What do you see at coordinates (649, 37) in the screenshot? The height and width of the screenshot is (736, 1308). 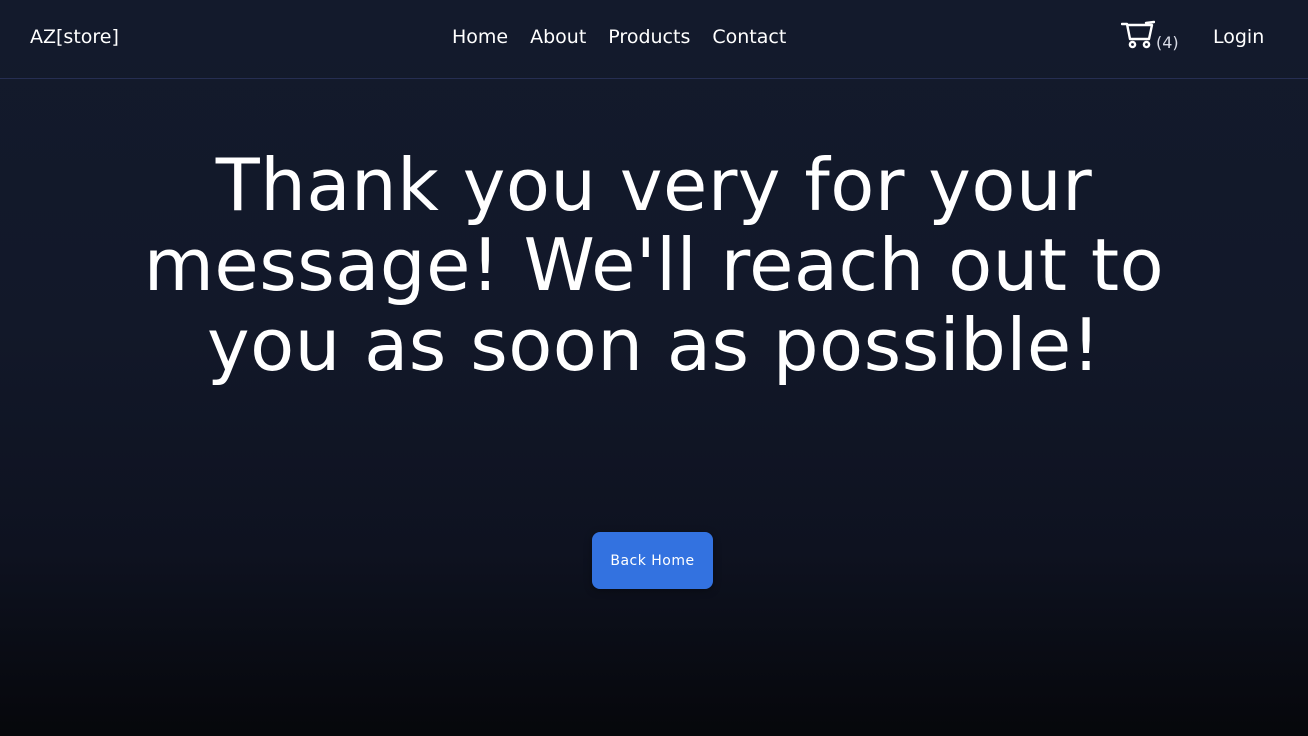 I see `nav-link-products: Products` at bounding box center [649, 37].